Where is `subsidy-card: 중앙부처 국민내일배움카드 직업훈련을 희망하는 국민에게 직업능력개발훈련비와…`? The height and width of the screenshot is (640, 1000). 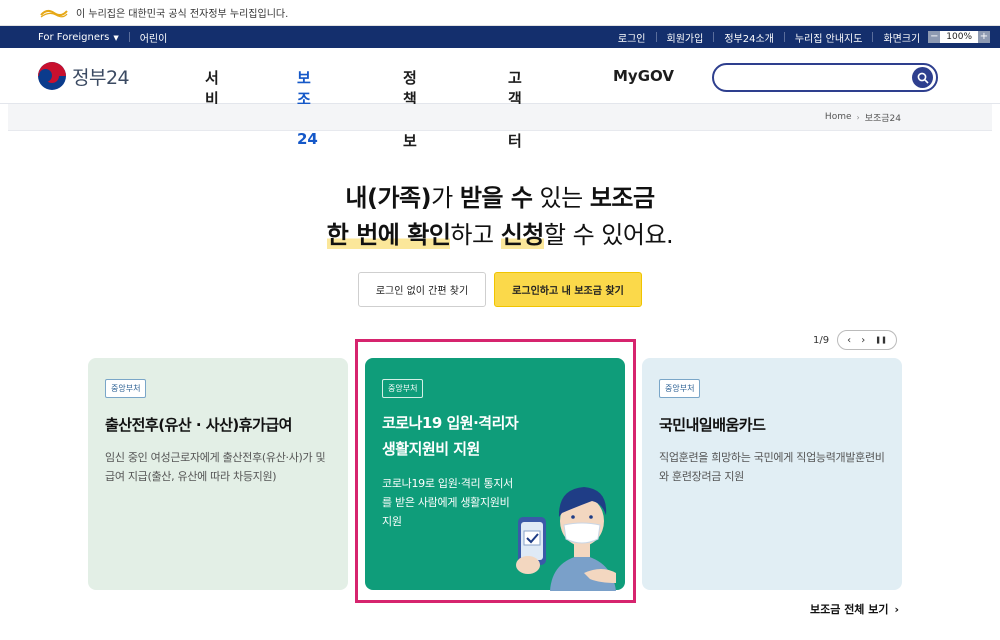 subsidy-card: 중앙부처 국민내일배움카드 직업훈련을 희망하는 국민에게 직업능력개발훈련비와… is located at coordinates (772, 474).